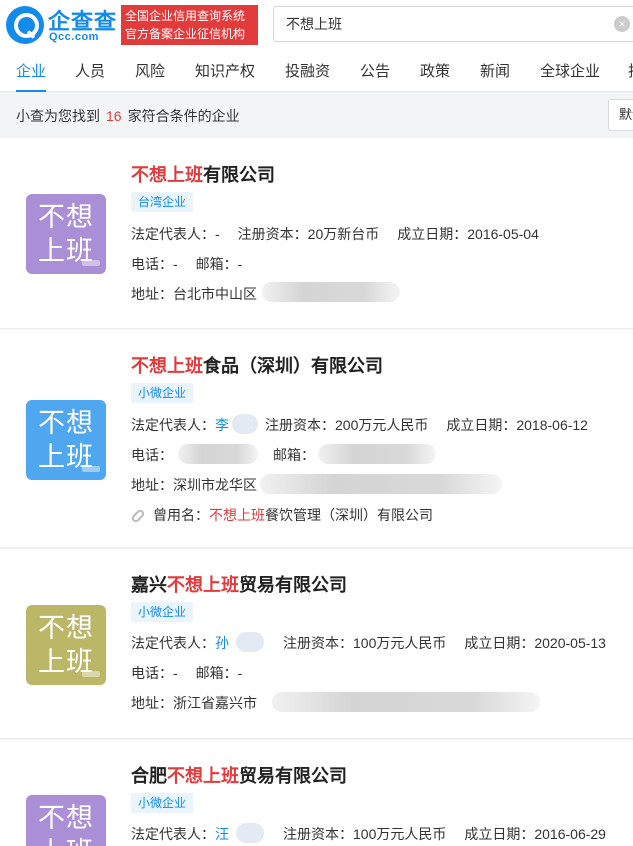 The height and width of the screenshot is (846, 633). Describe the element at coordinates (570, 643) in the screenshot. I see `founded-value: 2020-05-13` at that location.